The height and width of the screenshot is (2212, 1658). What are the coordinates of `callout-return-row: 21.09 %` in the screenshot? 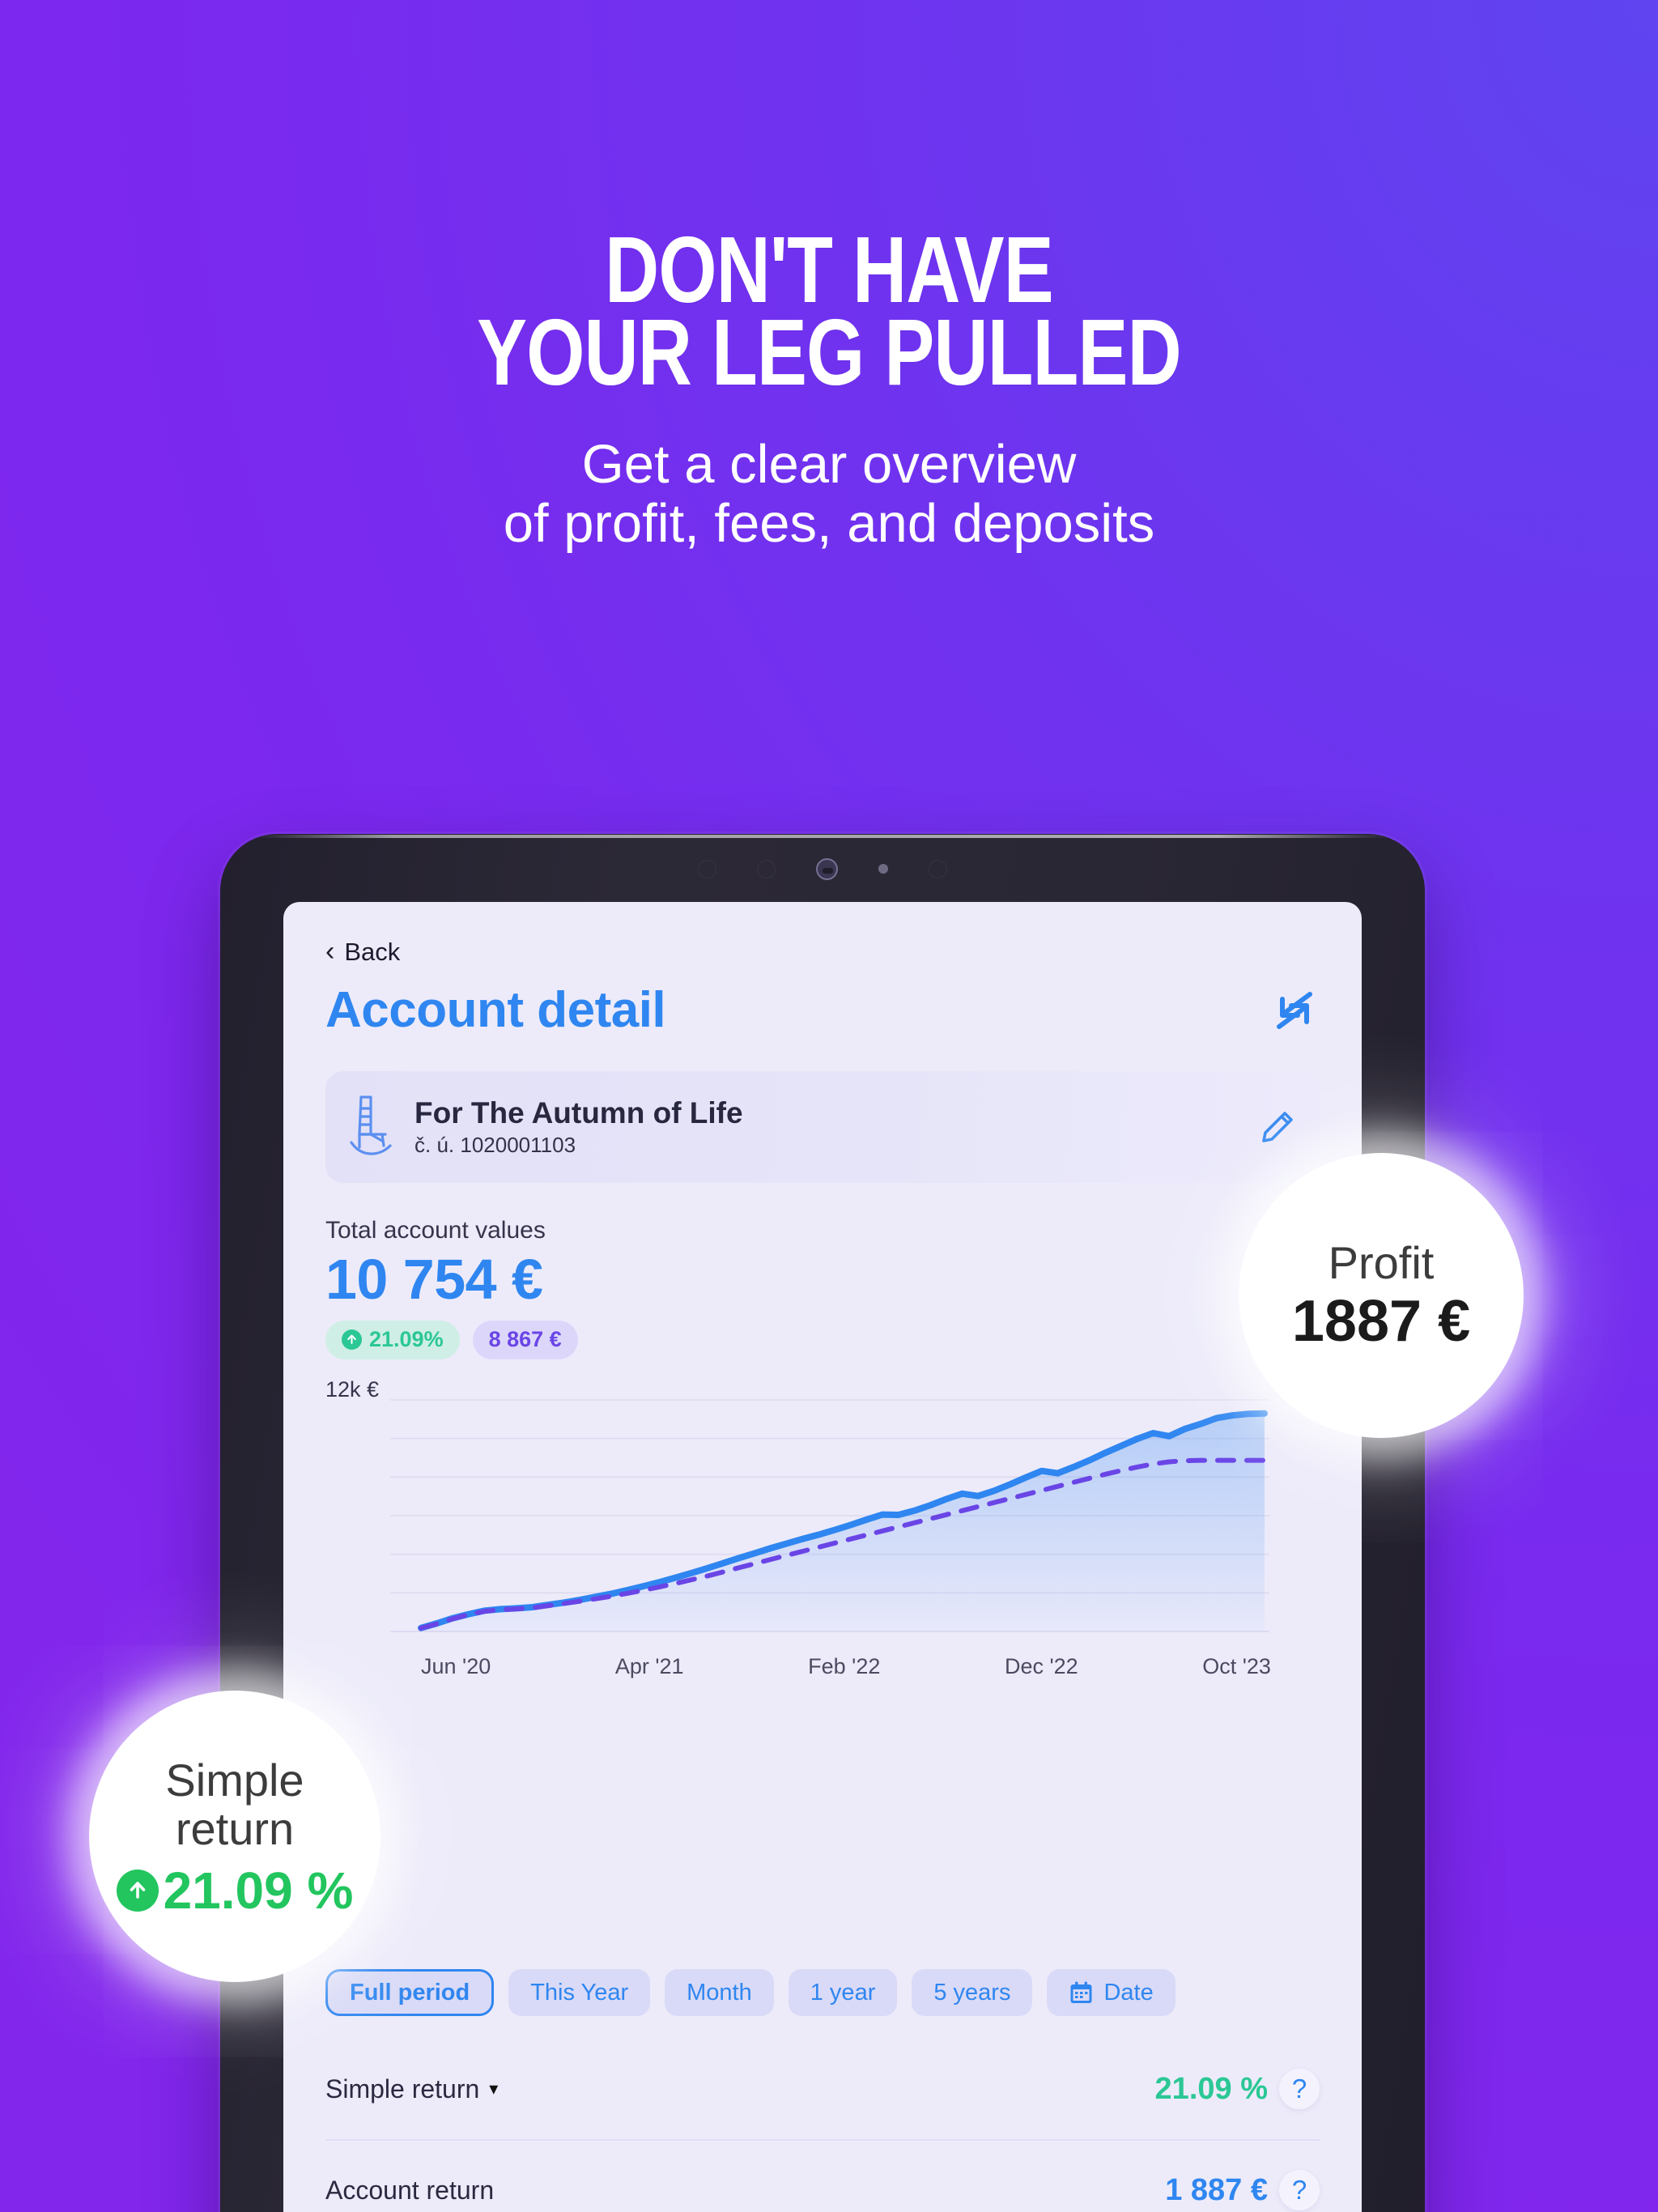 It's located at (235, 1891).